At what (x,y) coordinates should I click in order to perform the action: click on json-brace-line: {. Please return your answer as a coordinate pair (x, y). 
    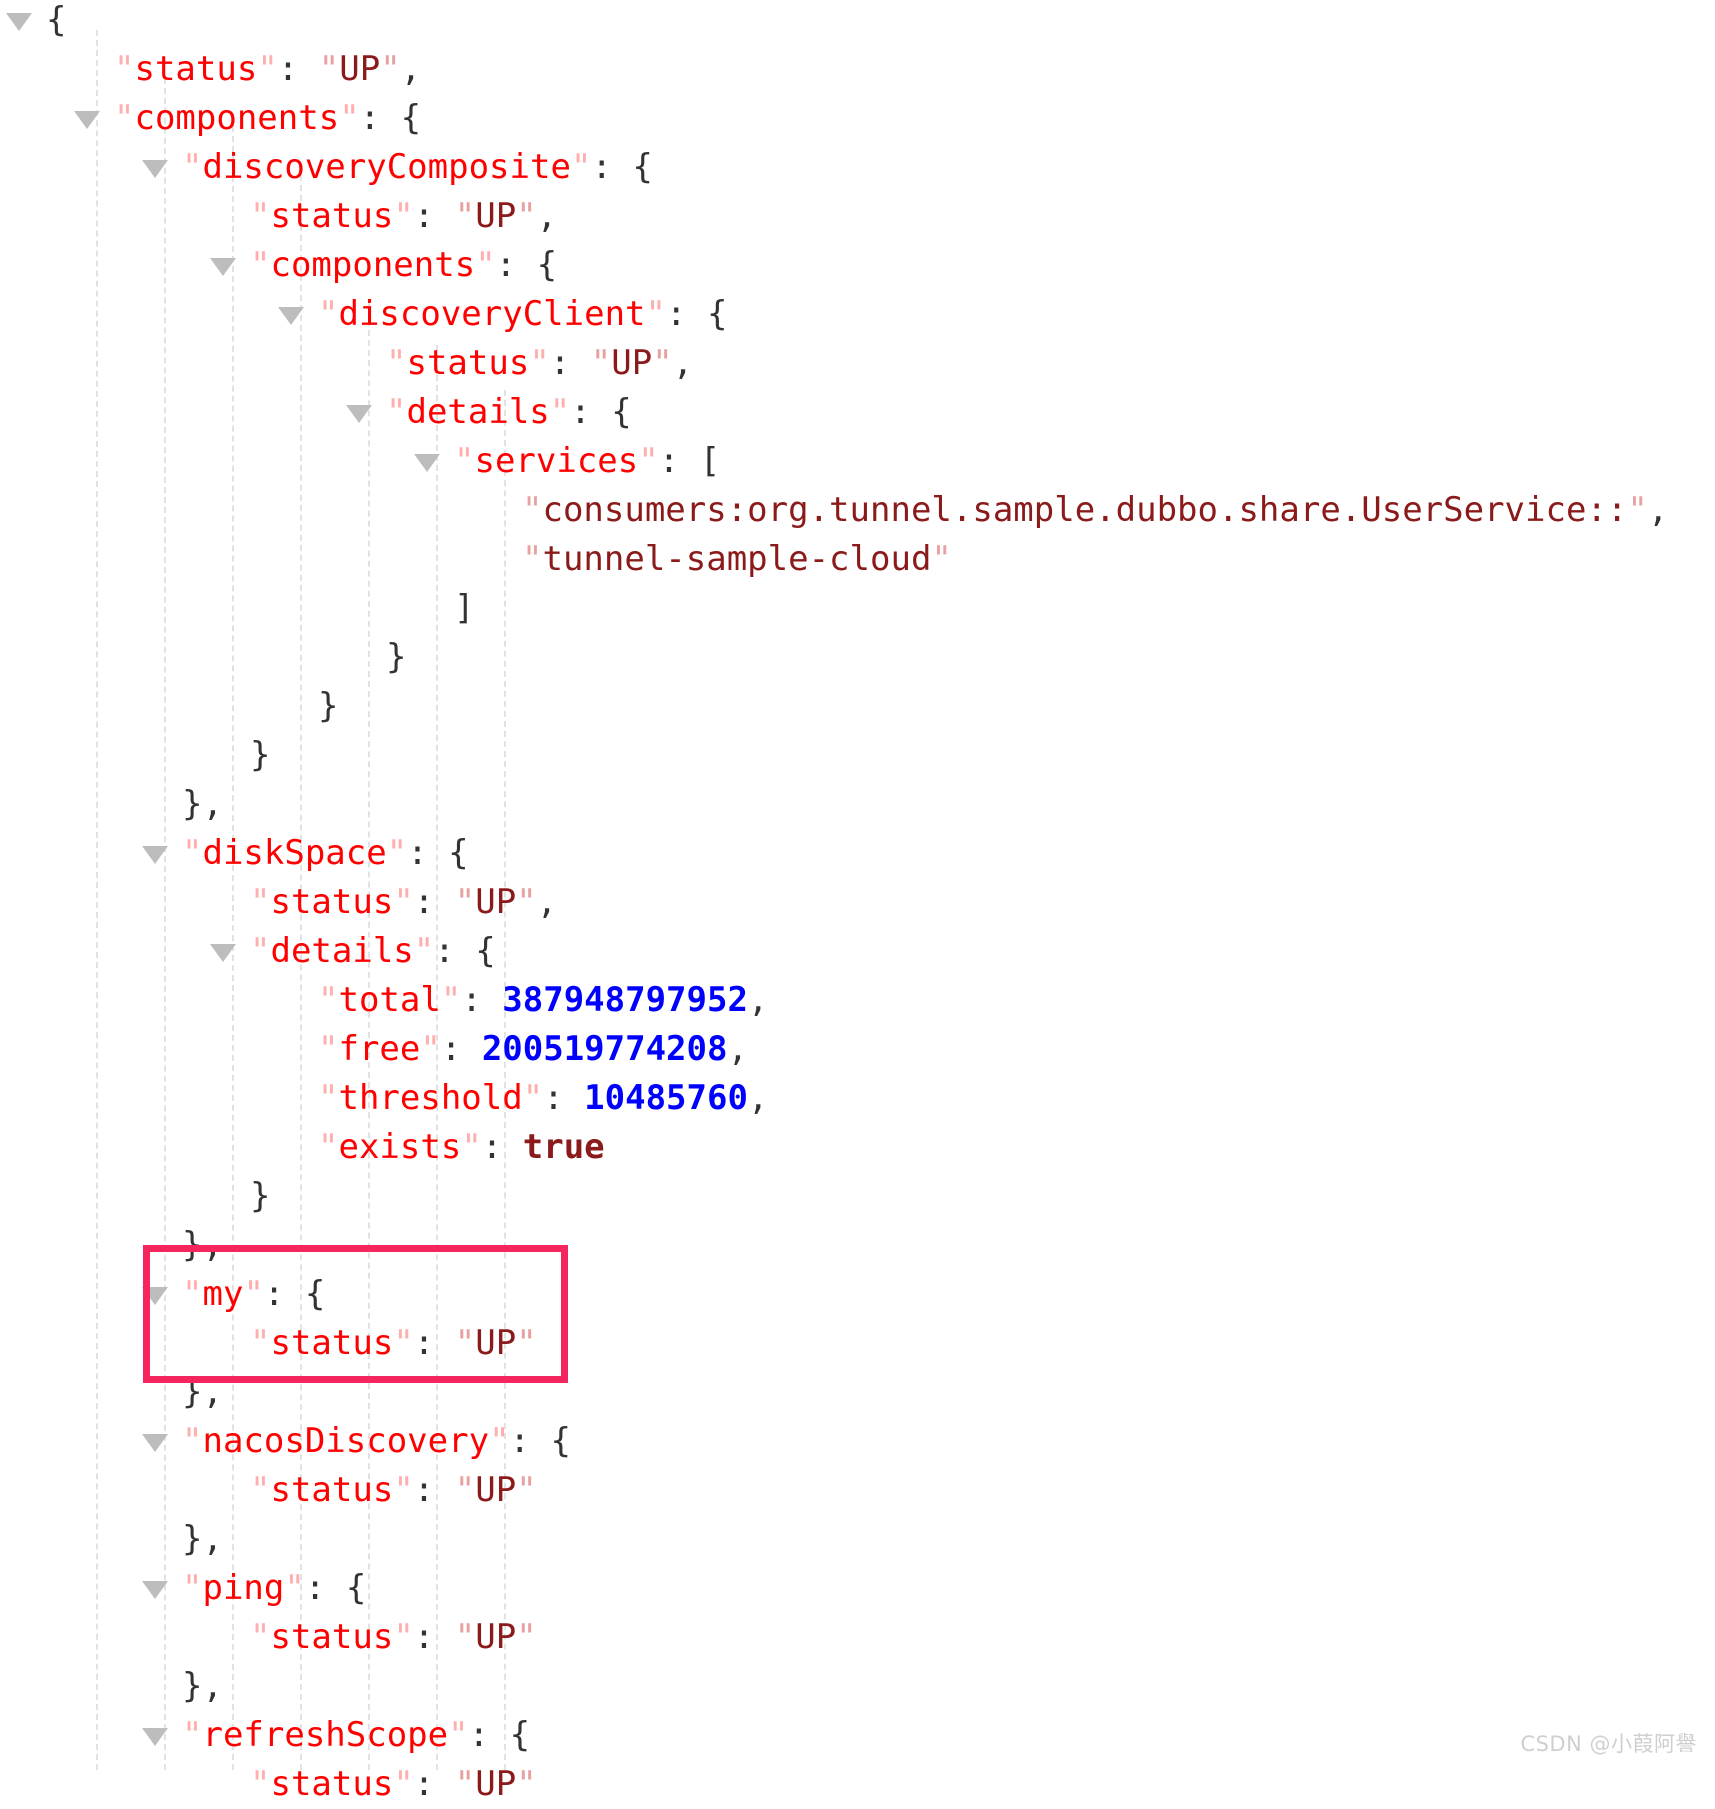
    Looking at the image, I should click on (33, 22).